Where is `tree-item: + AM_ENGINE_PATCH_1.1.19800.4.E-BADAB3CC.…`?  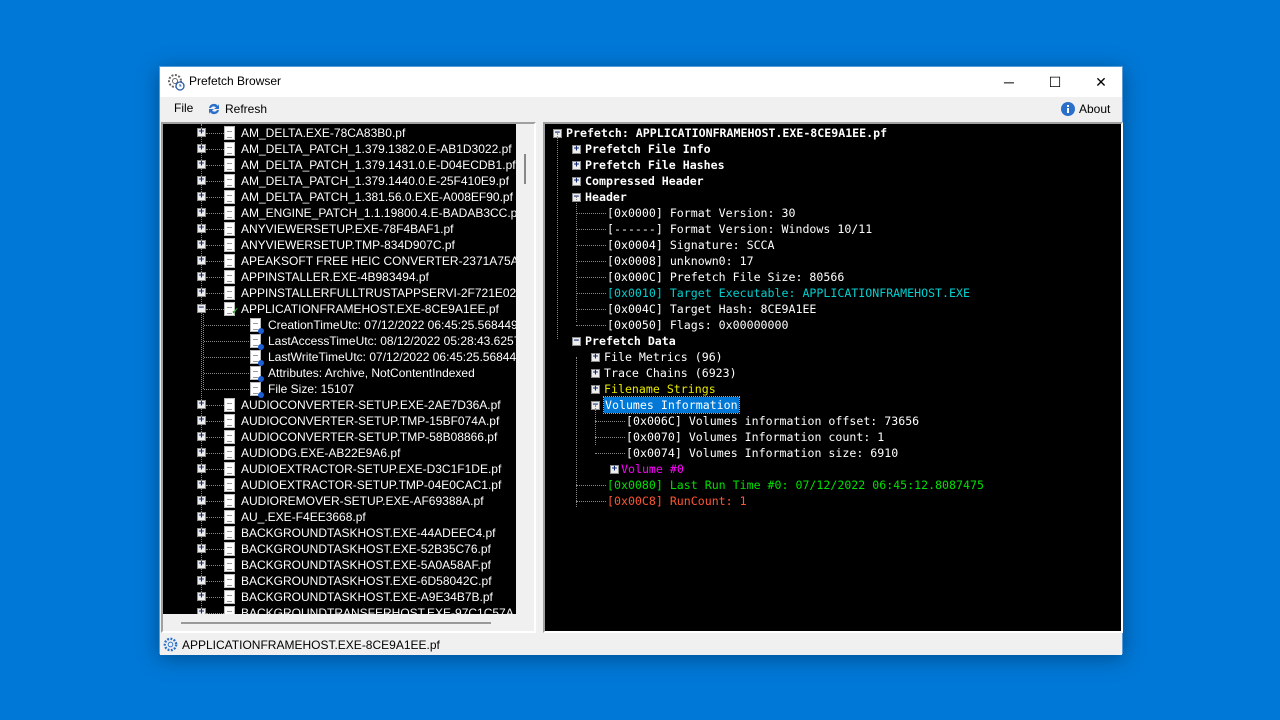
tree-item: + AM_ENGINE_PATCH_1.1.19800.4.E-BADAB3CC.… is located at coordinates (339, 213).